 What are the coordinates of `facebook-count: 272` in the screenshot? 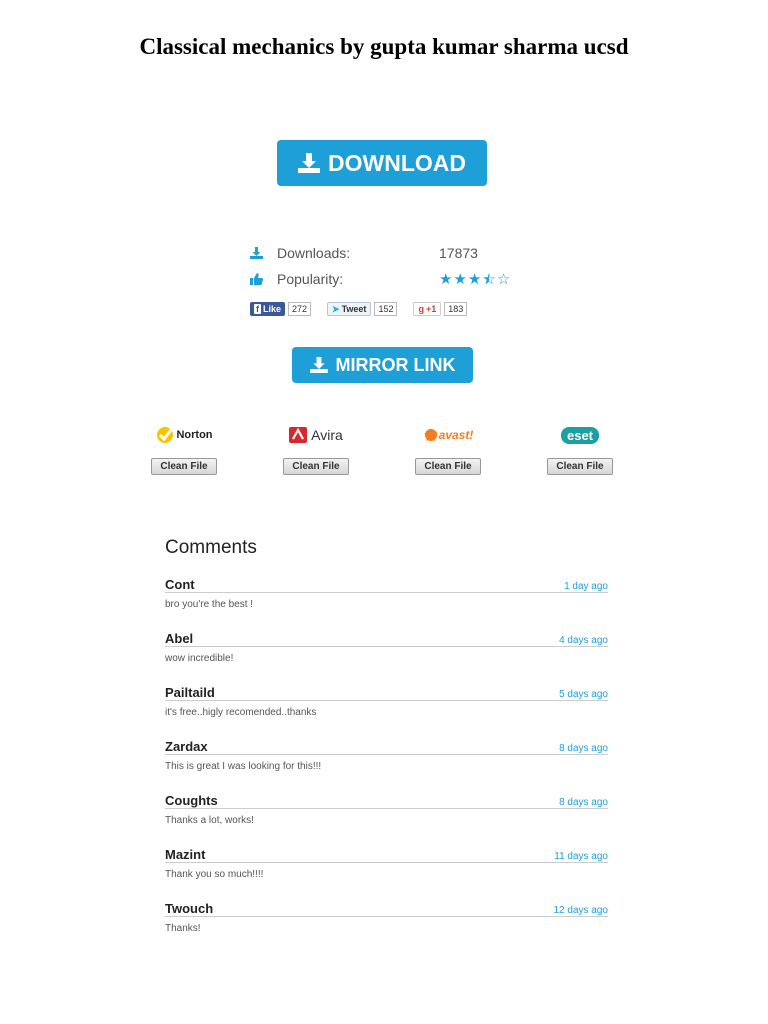 It's located at (300, 309).